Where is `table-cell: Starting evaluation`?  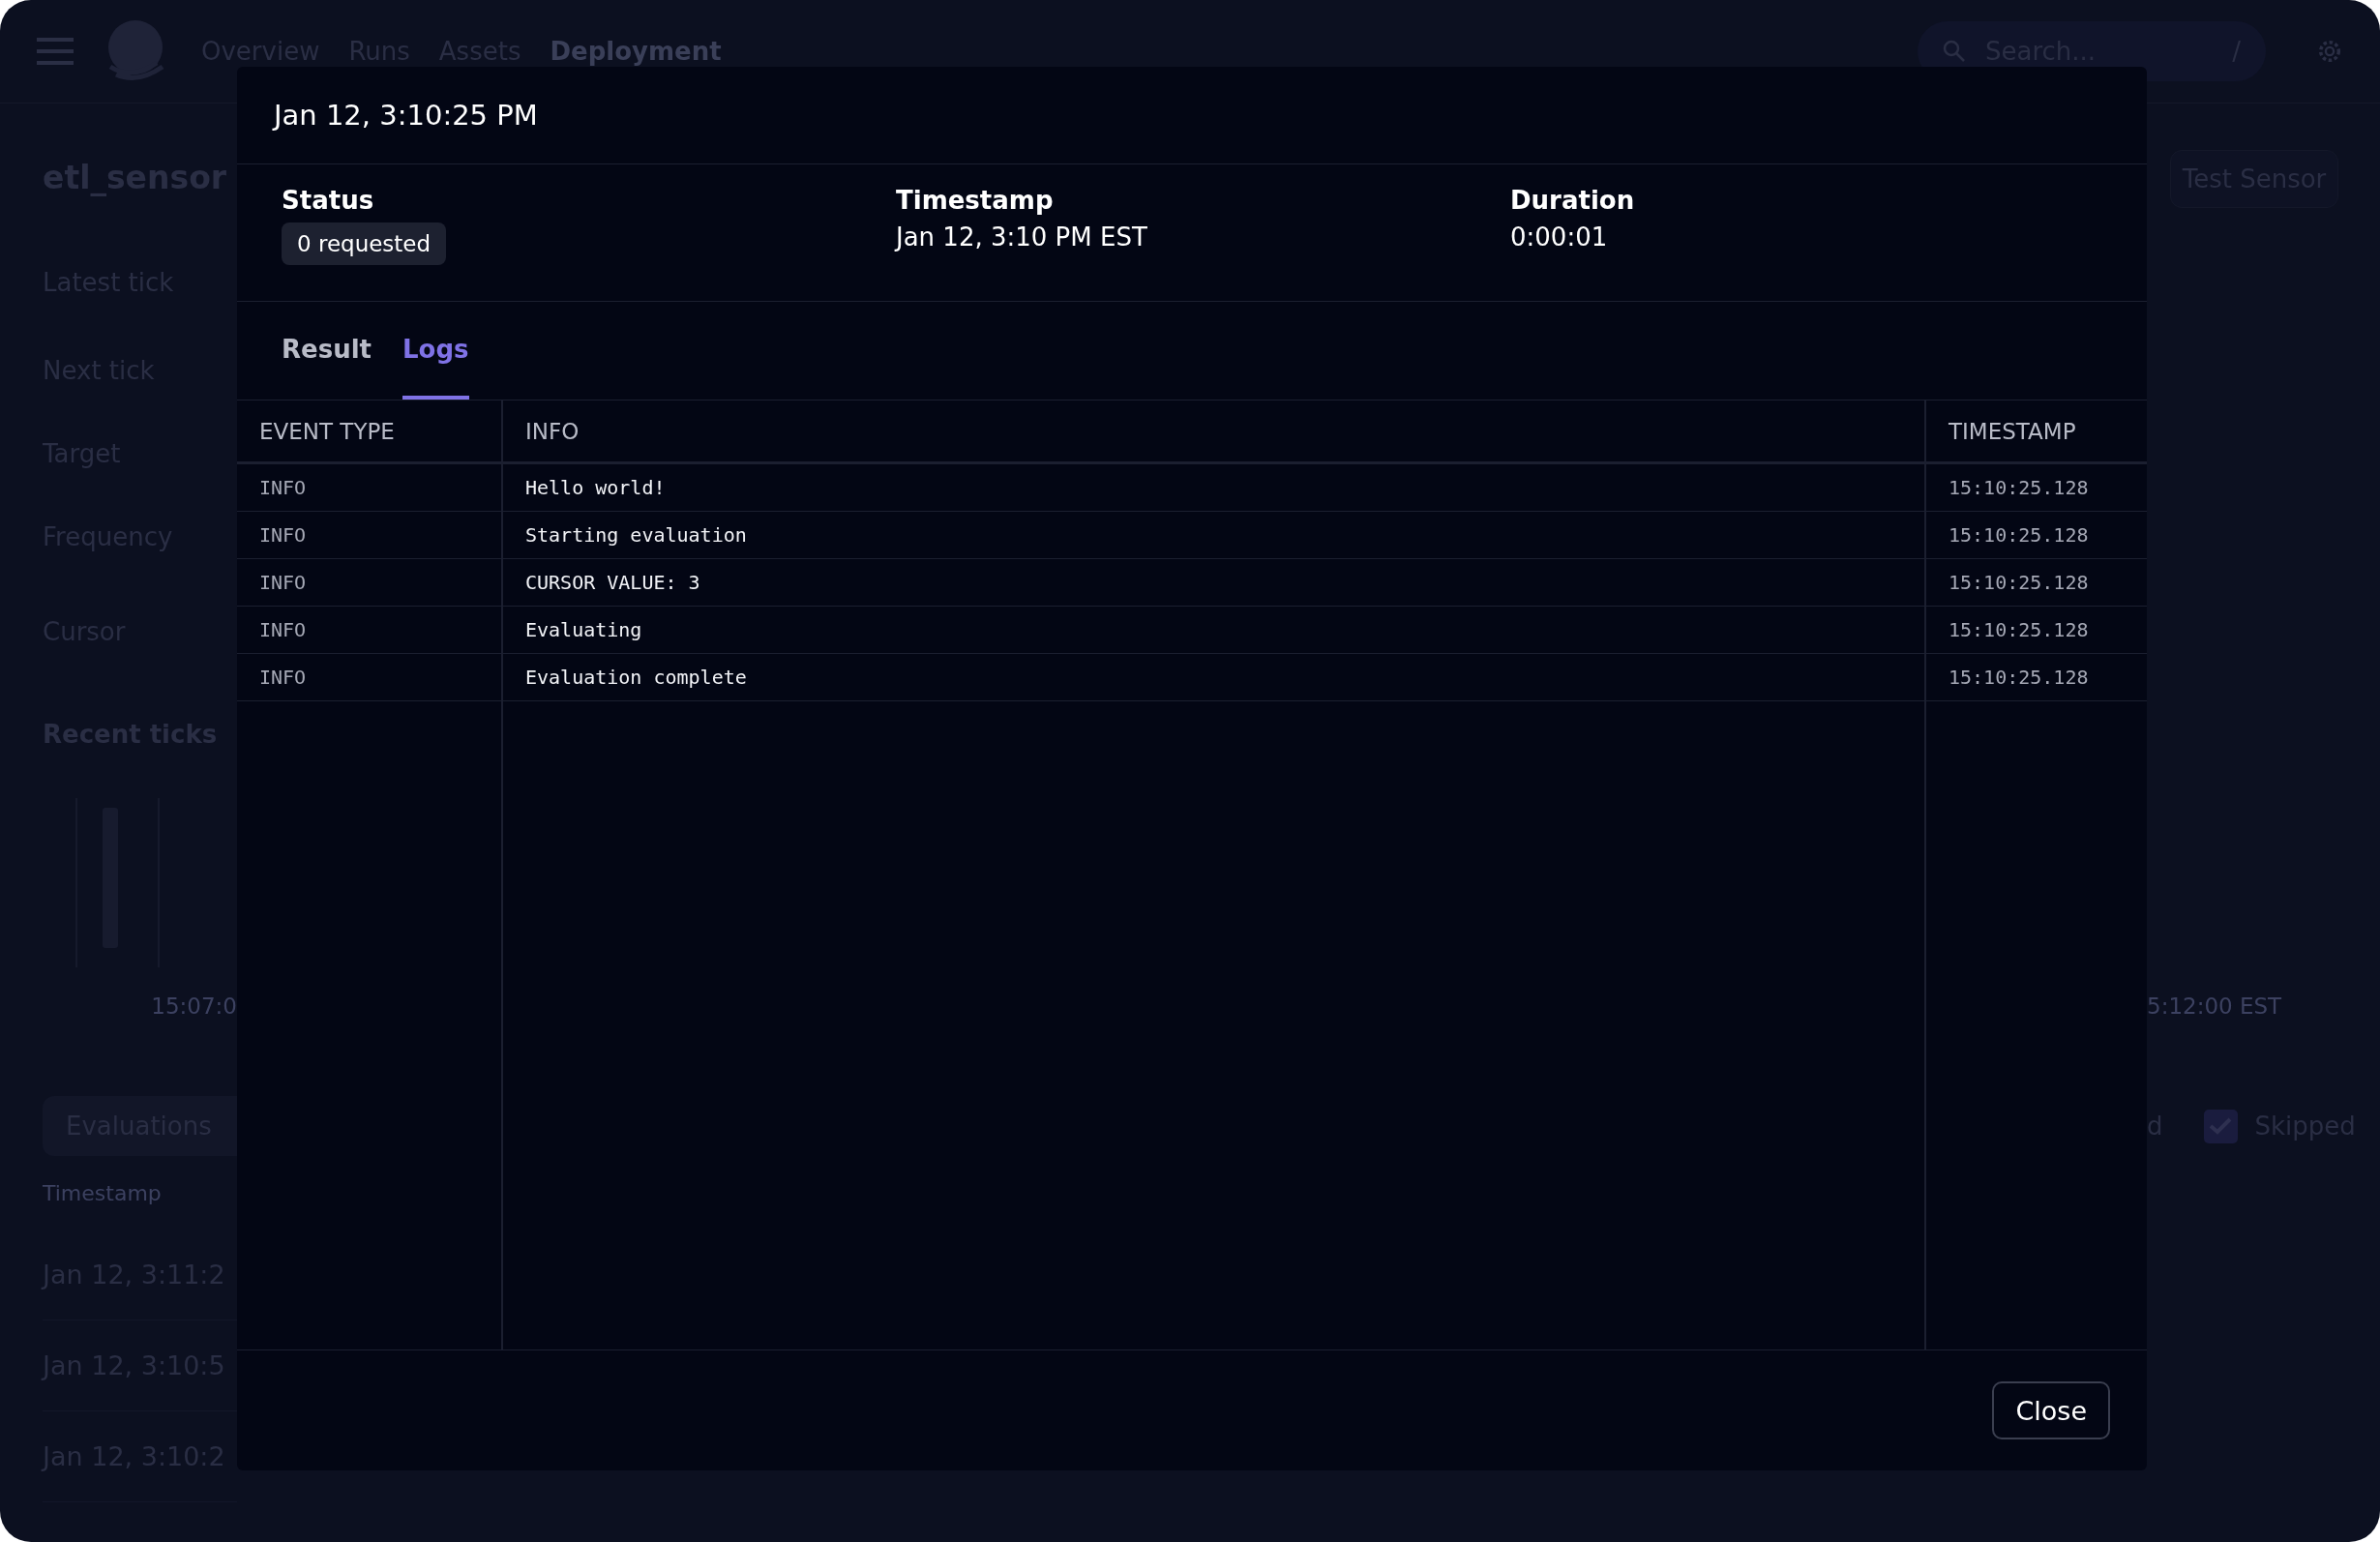
table-cell: Starting evaluation is located at coordinates (1215, 535).